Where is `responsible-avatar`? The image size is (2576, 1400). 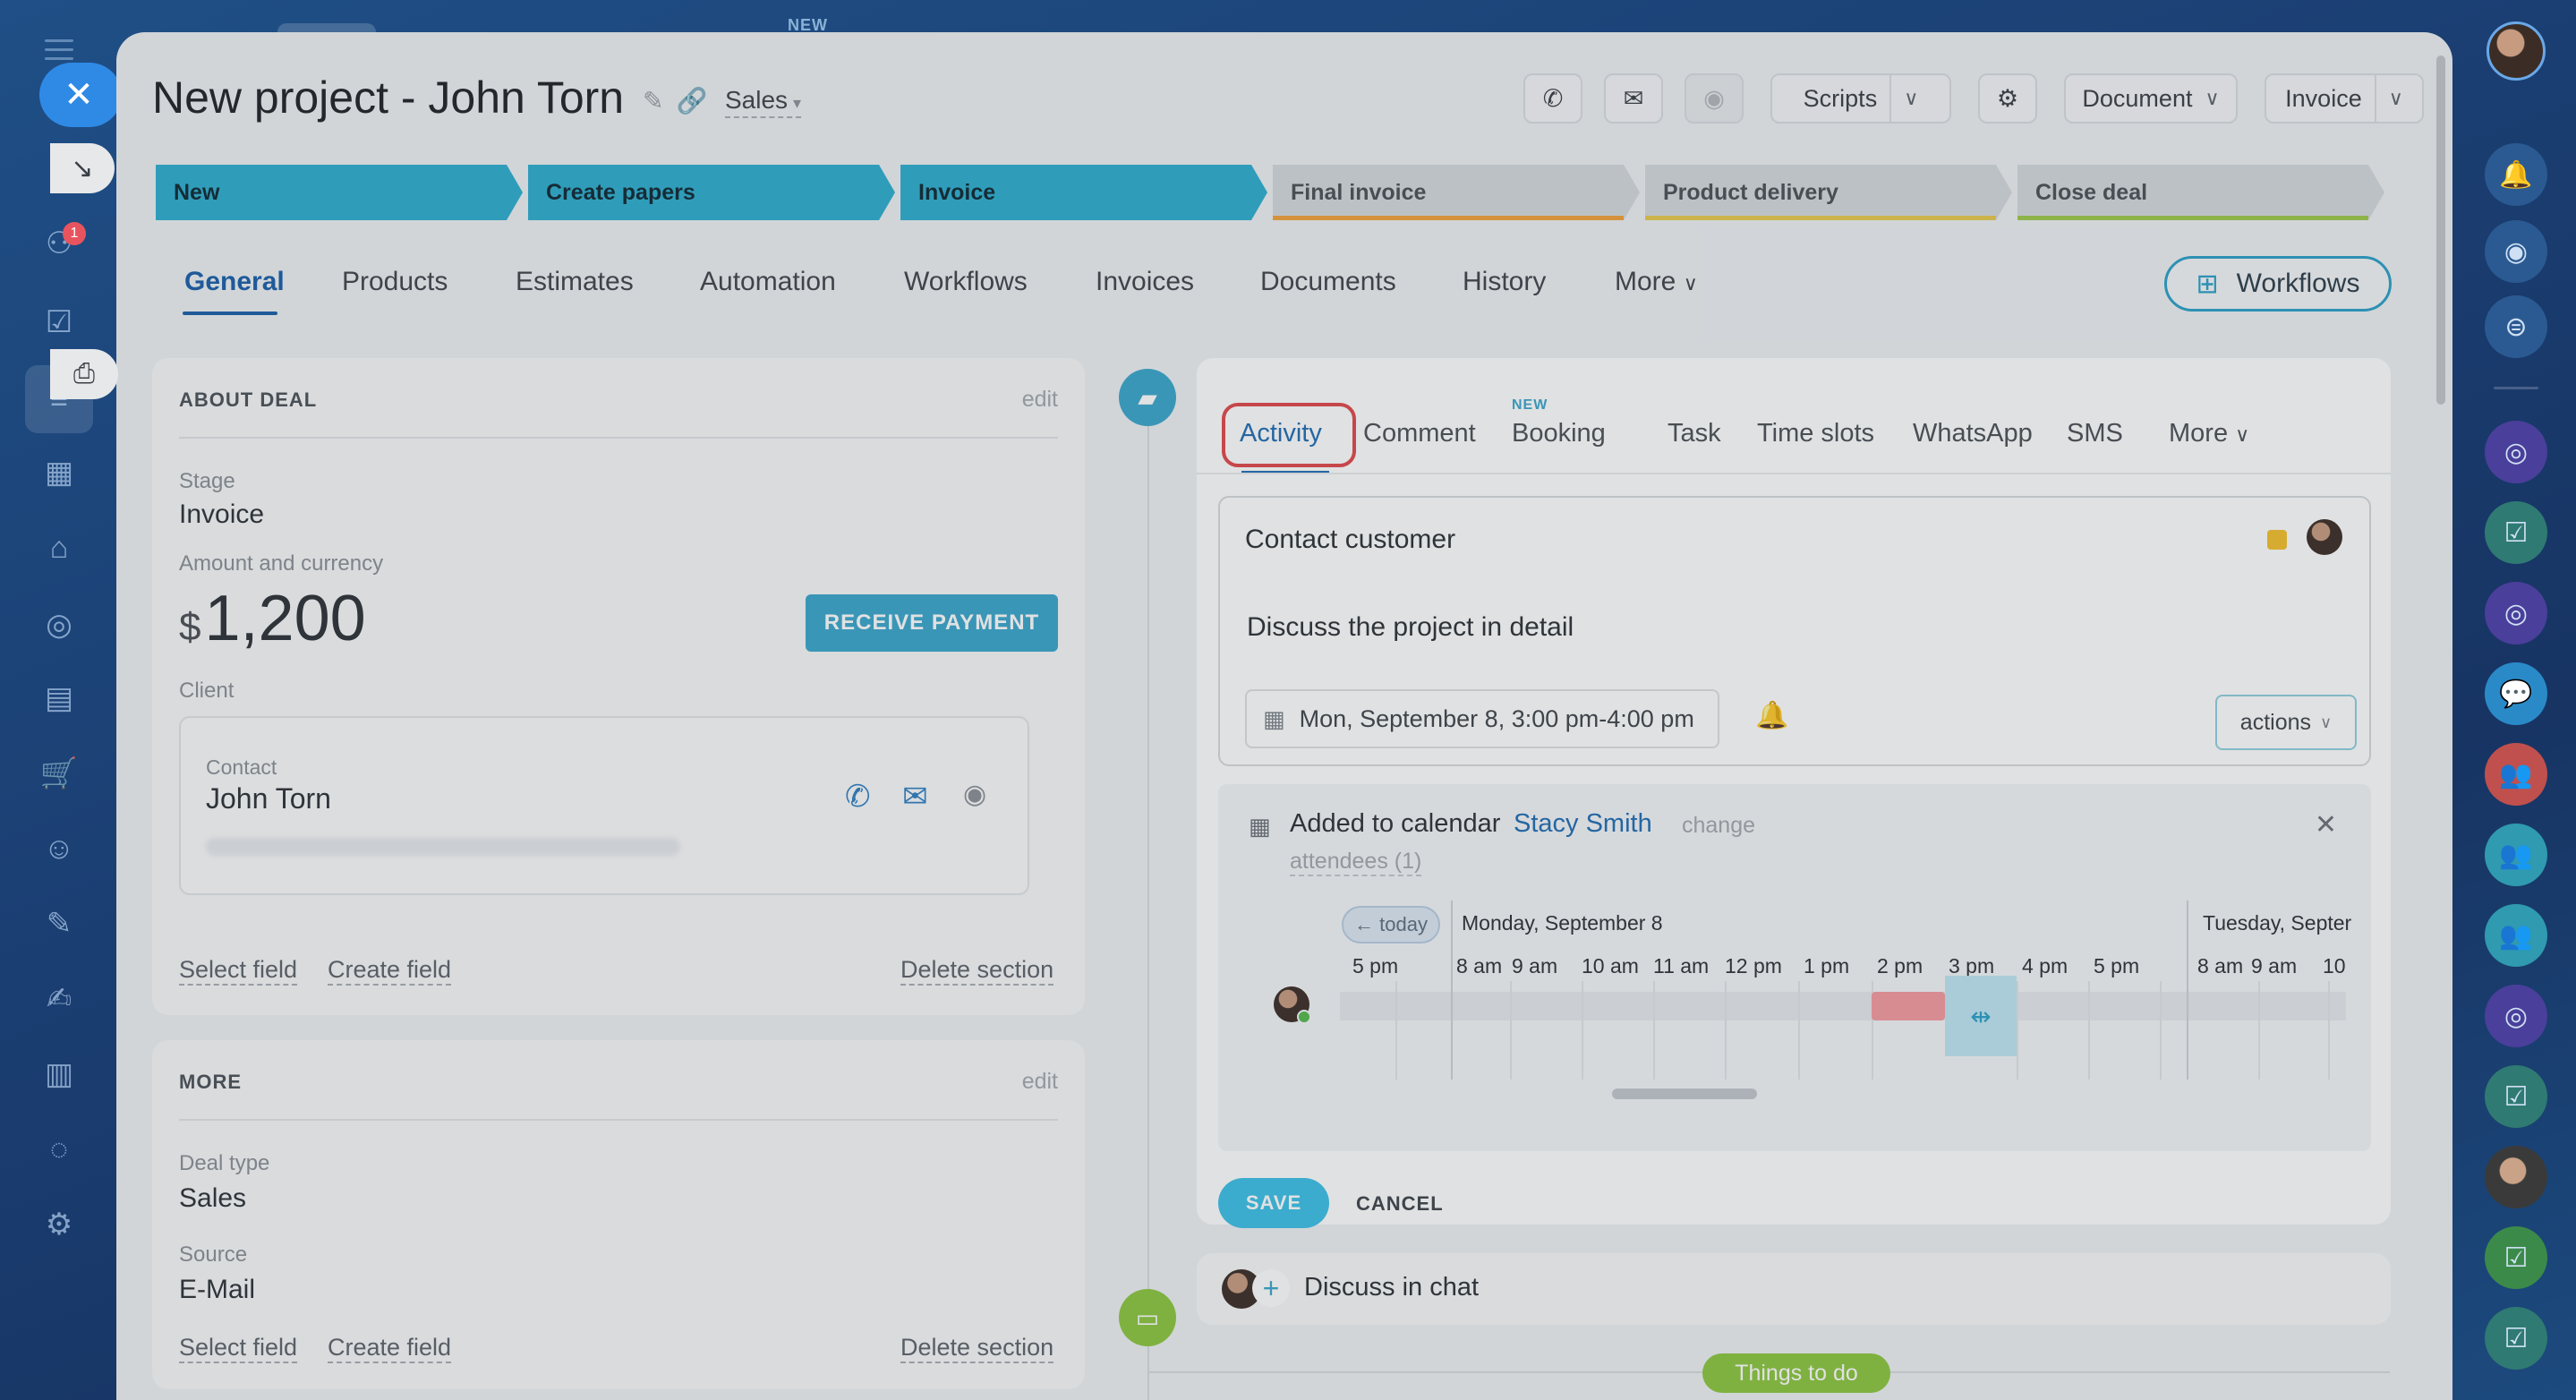 responsible-avatar is located at coordinates (2324, 537).